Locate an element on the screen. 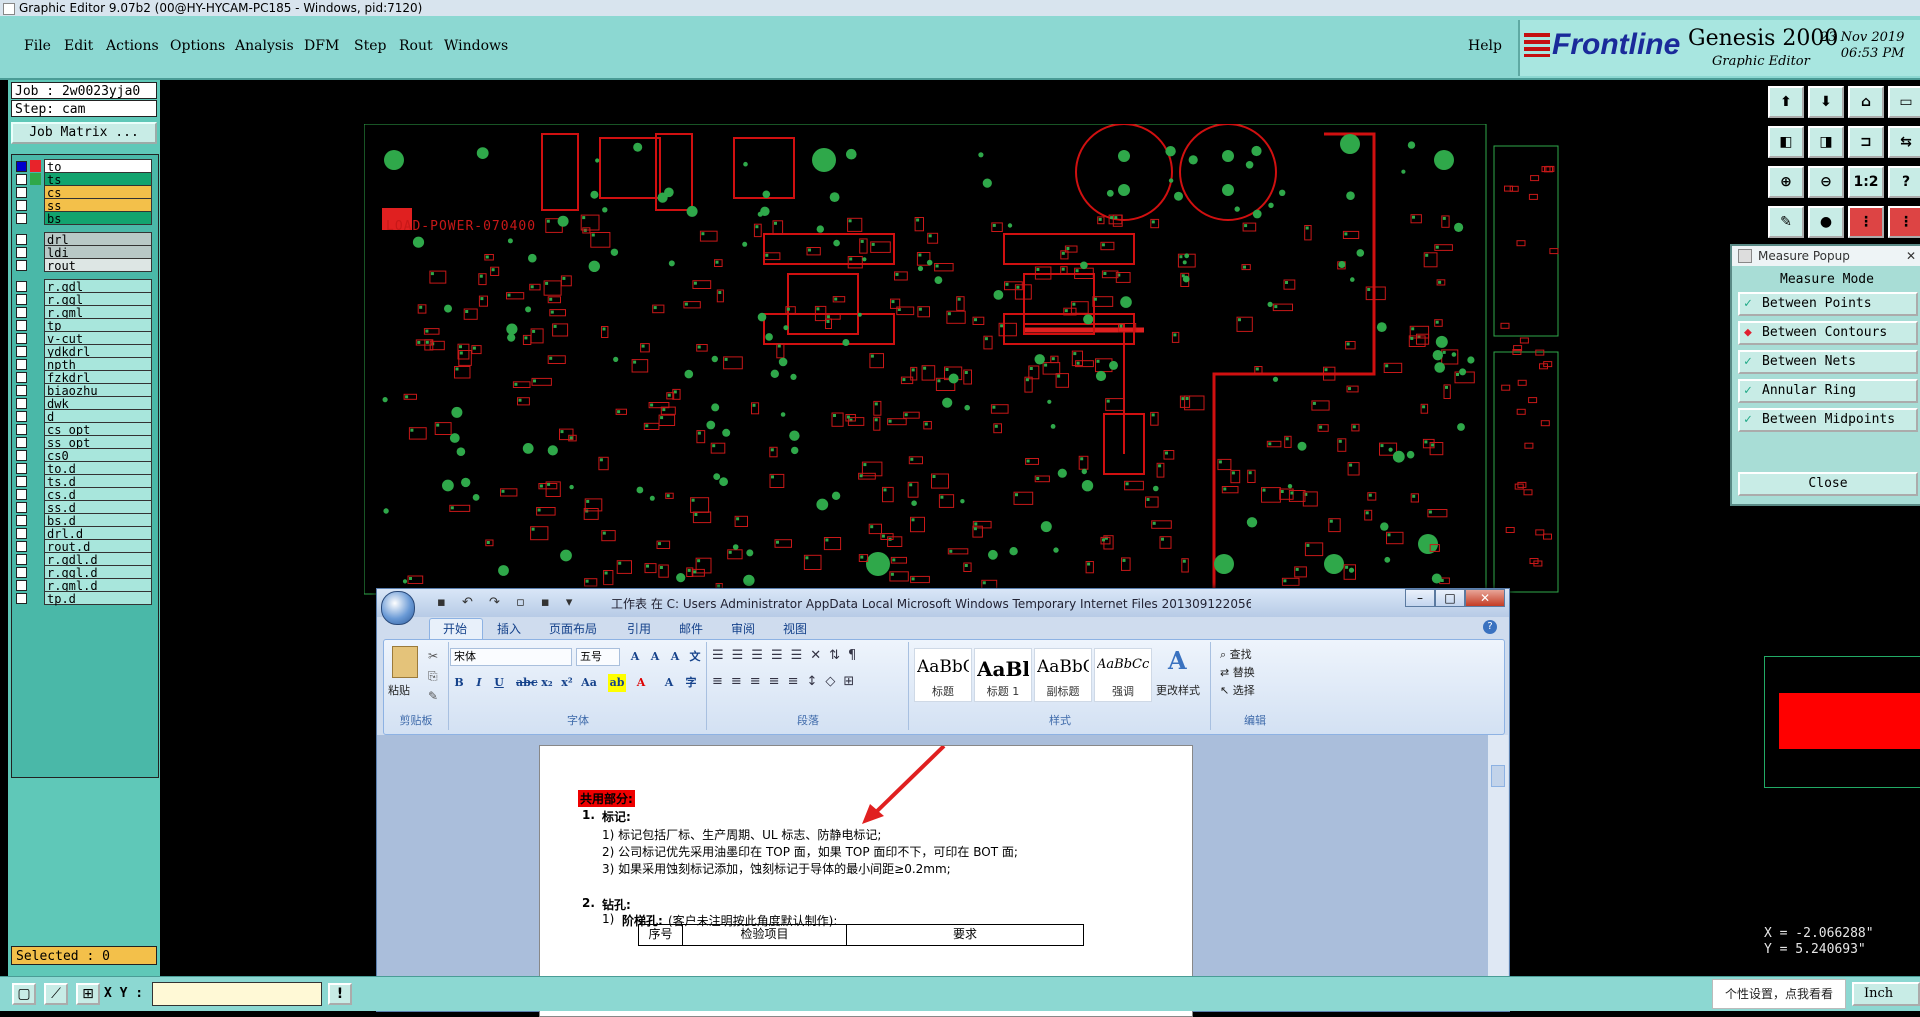  unit-selector: Inch is located at coordinates (1886, 994).